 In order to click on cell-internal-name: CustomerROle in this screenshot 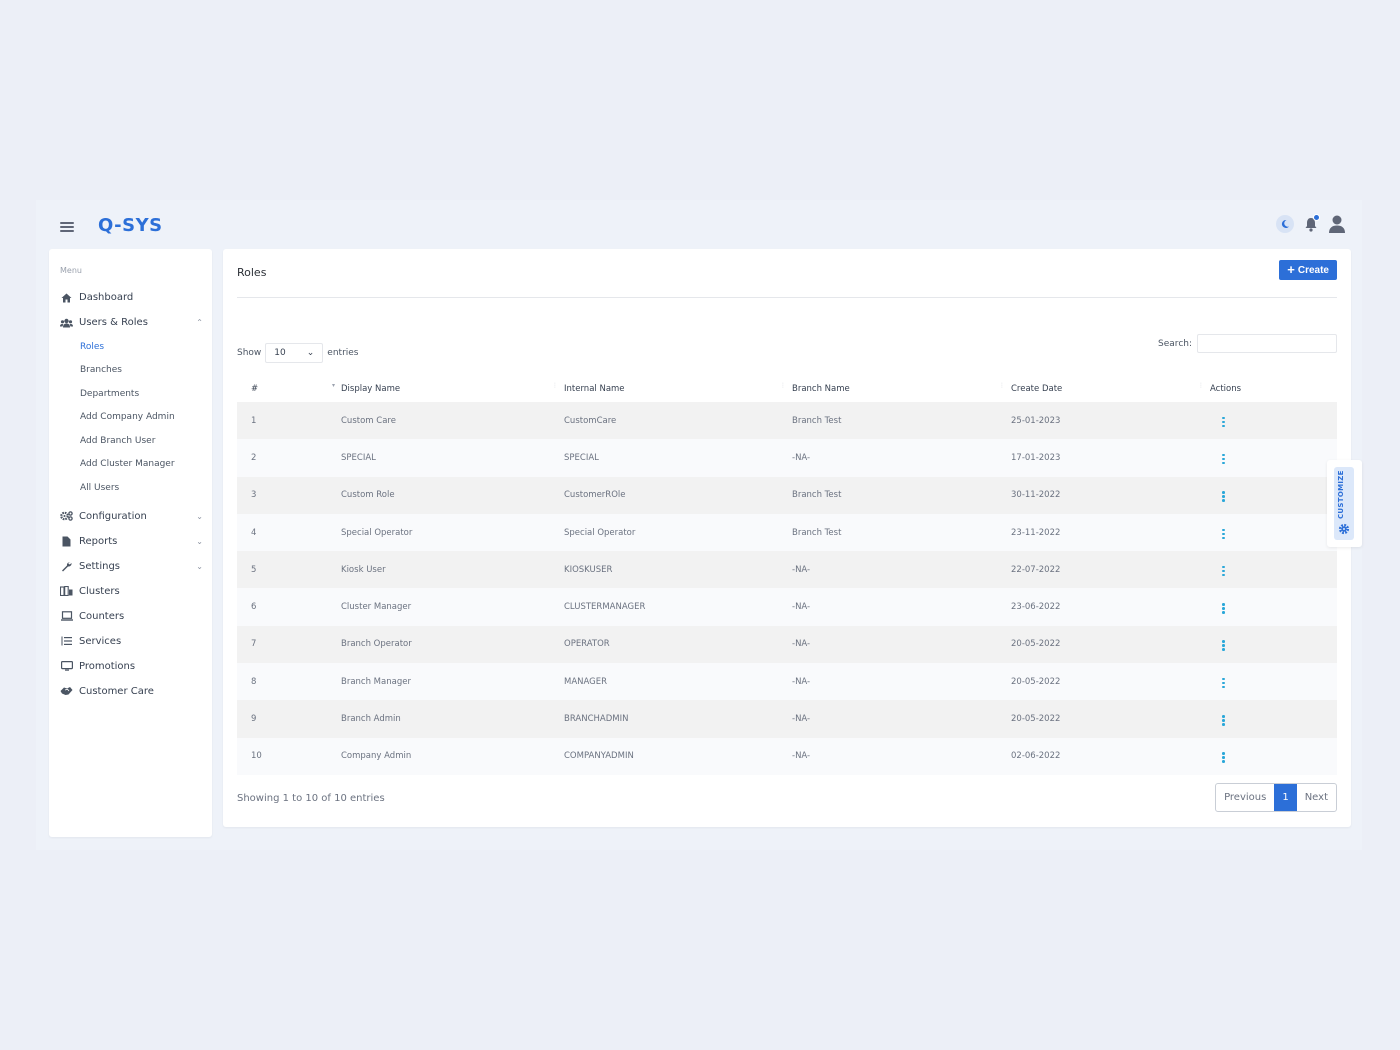, I will do `click(678, 495)`.